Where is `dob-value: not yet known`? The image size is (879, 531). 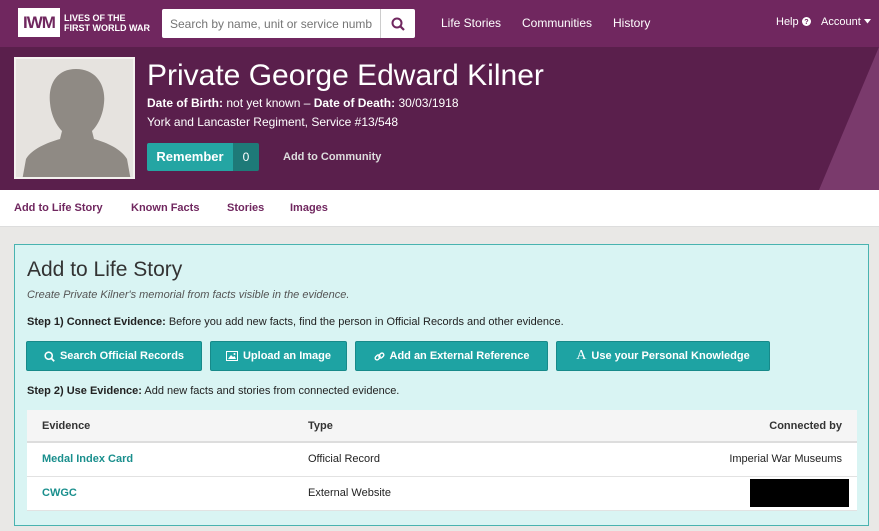
dob-value: not yet known is located at coordinates (263, 103).